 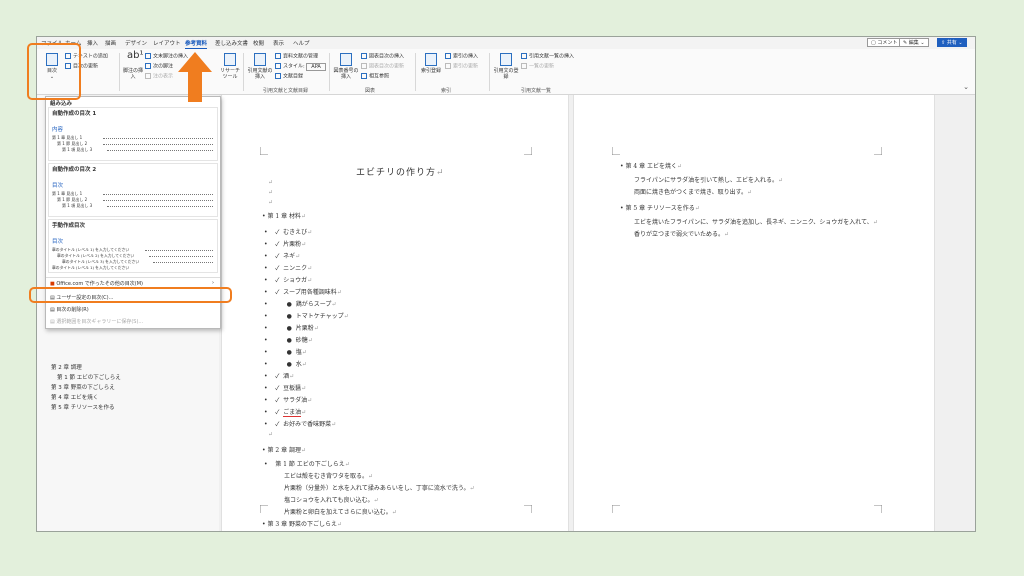 What do you see at coordinates (82, 407) in the screenshot?
I see `nav-heading: 第 5 章 チリソースを作る` at bounding box center [82, 407].